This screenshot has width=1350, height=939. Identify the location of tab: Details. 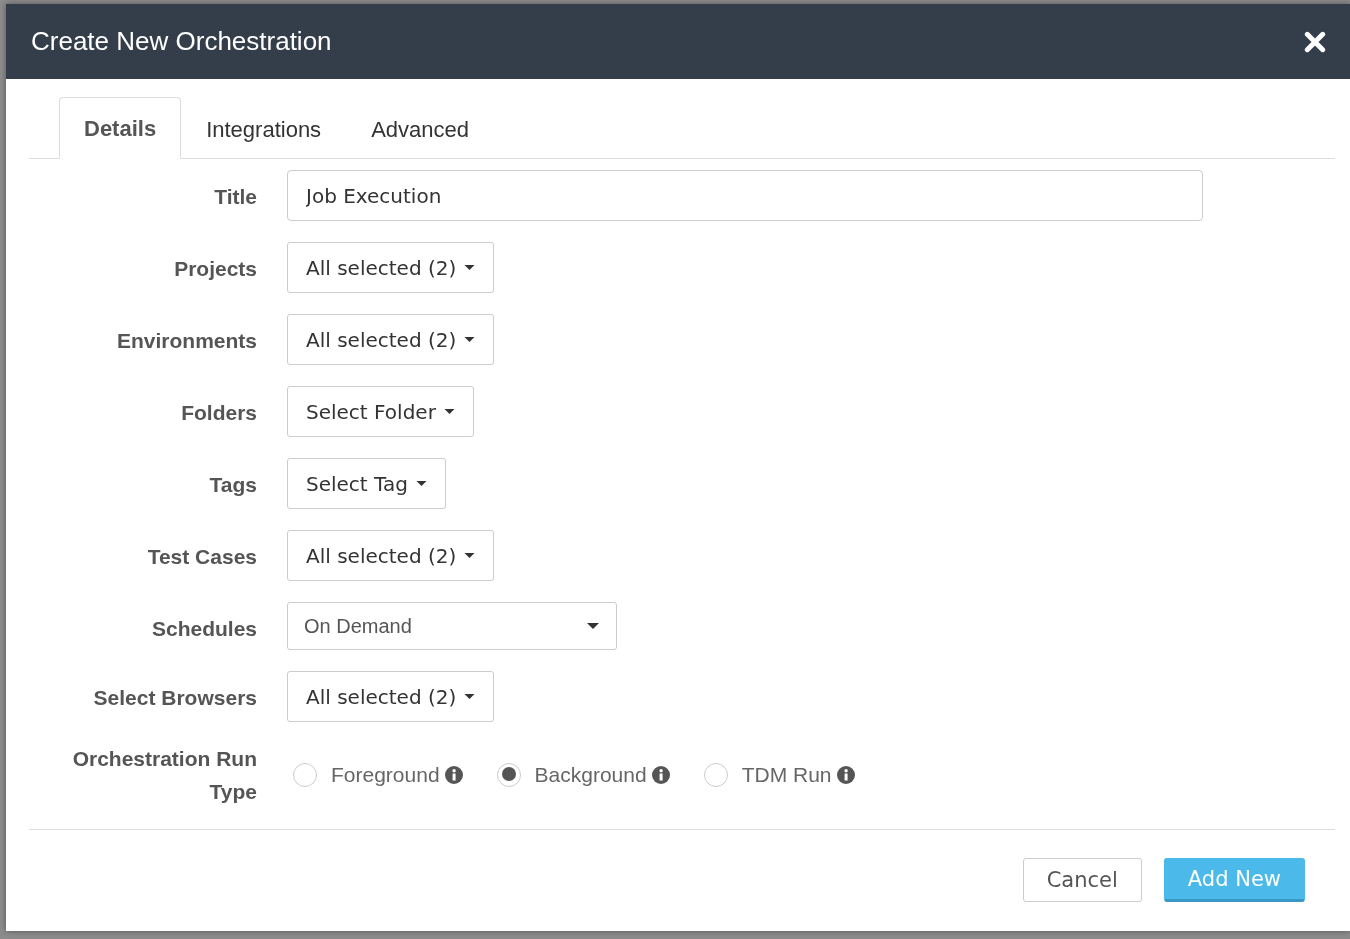
(120, 128).